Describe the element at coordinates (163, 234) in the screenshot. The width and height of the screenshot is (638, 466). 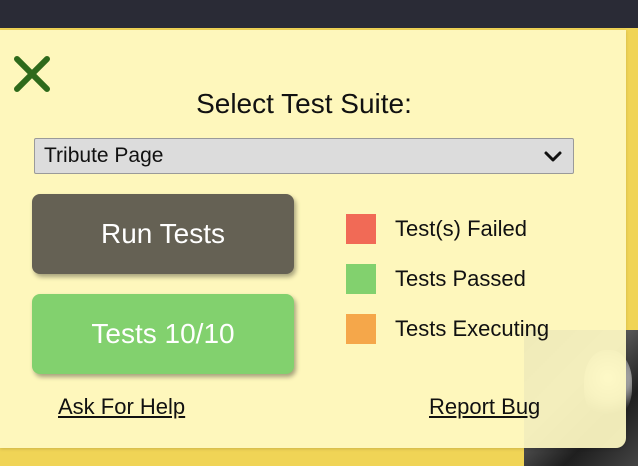
I see `run-tests-button: Run Tests` at that location.